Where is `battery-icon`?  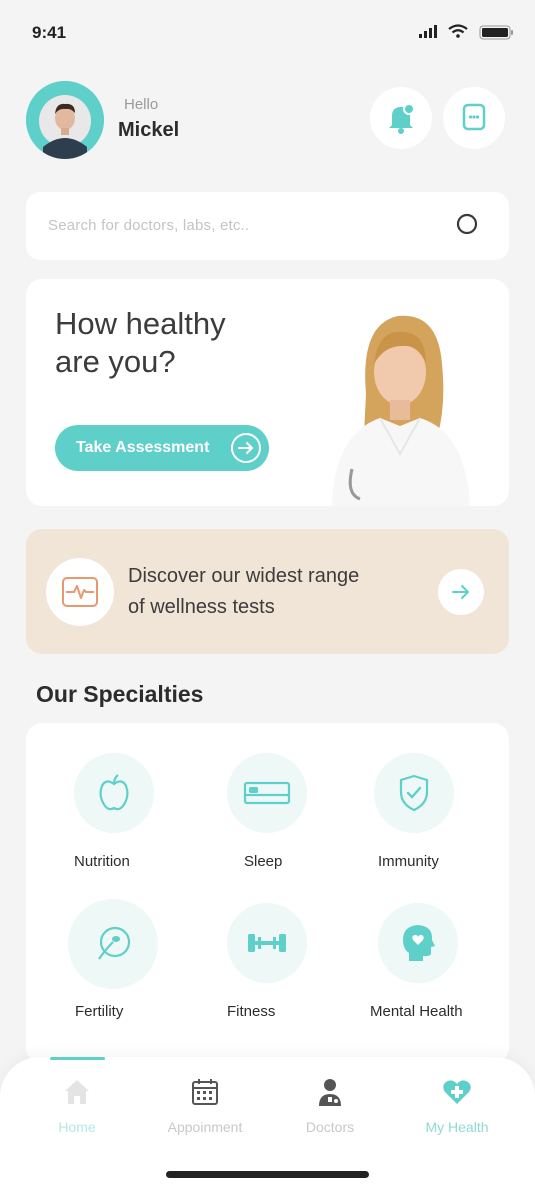
battery-icon is located at coordinates (496, 32).